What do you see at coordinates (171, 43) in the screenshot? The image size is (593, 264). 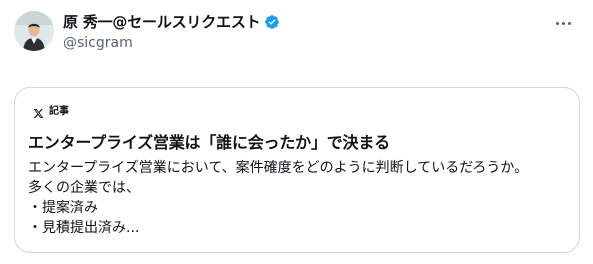 I see `author-handle: @sicgram` at bounding box center [171, 43].